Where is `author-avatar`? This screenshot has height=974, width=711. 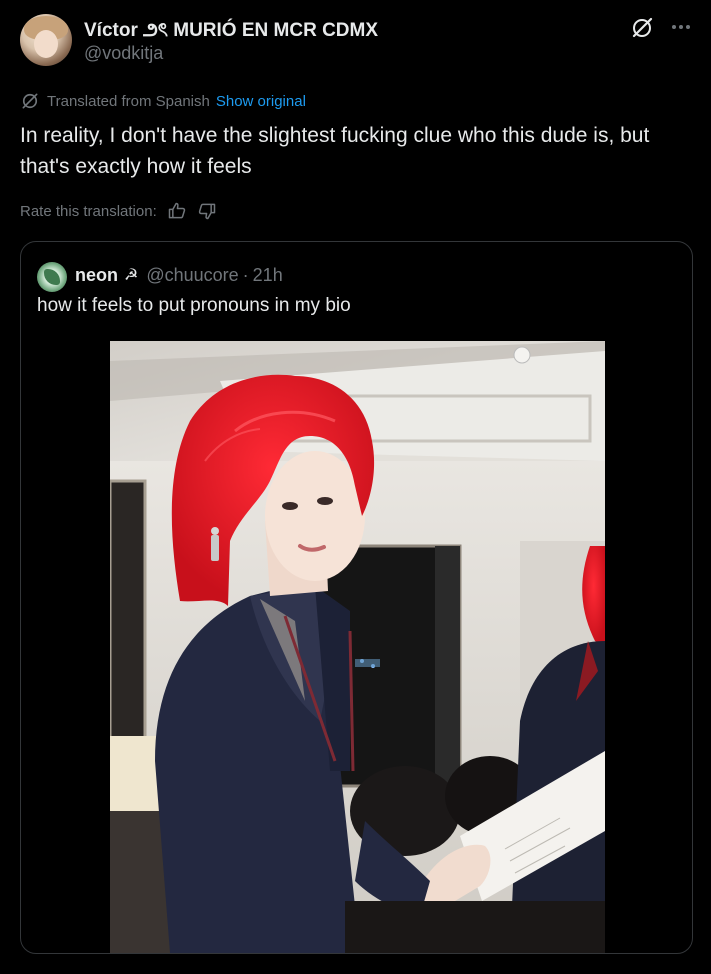 author-avatar is located at coordinates (46, 40).